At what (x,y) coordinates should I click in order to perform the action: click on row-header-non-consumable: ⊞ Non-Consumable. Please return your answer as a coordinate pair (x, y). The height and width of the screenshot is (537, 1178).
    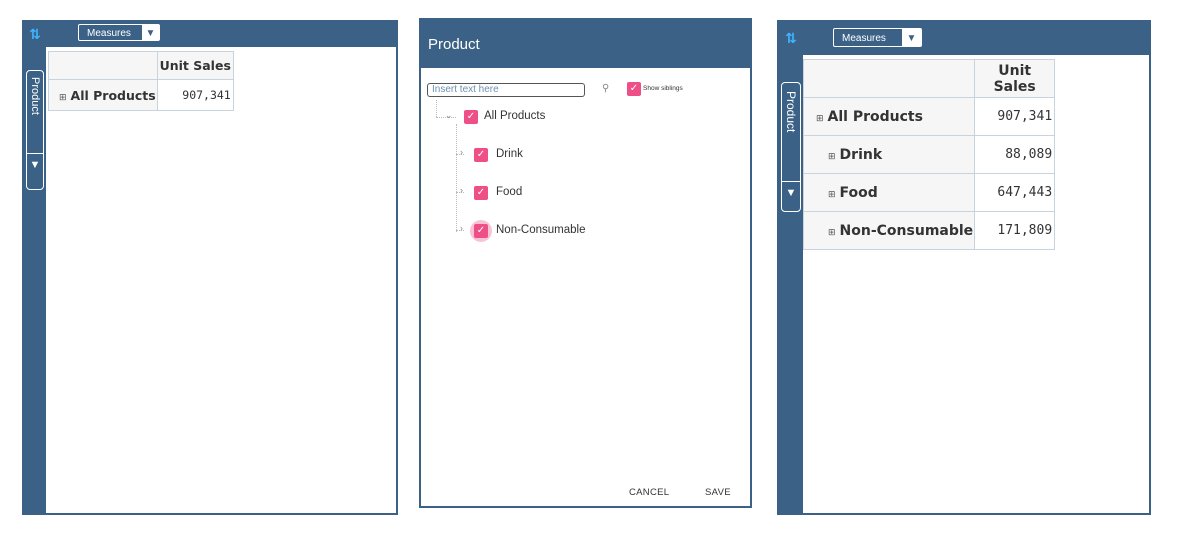
    Looking at the image, I should click on (889, 230).